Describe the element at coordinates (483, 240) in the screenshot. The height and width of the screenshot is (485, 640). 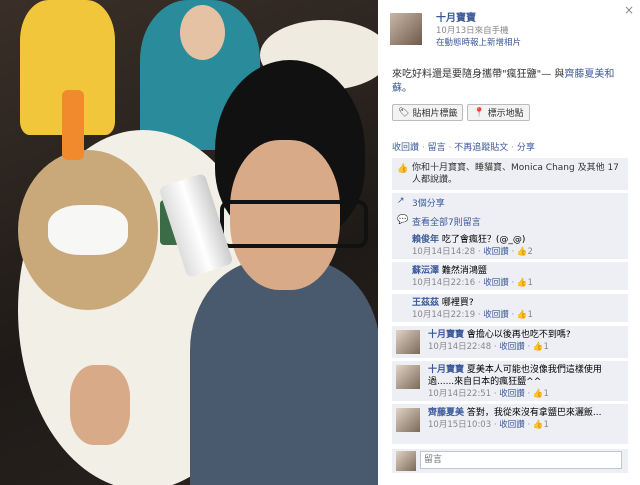
I see `comment-text: 吃了會瘋狂？(@_@)` at that location.